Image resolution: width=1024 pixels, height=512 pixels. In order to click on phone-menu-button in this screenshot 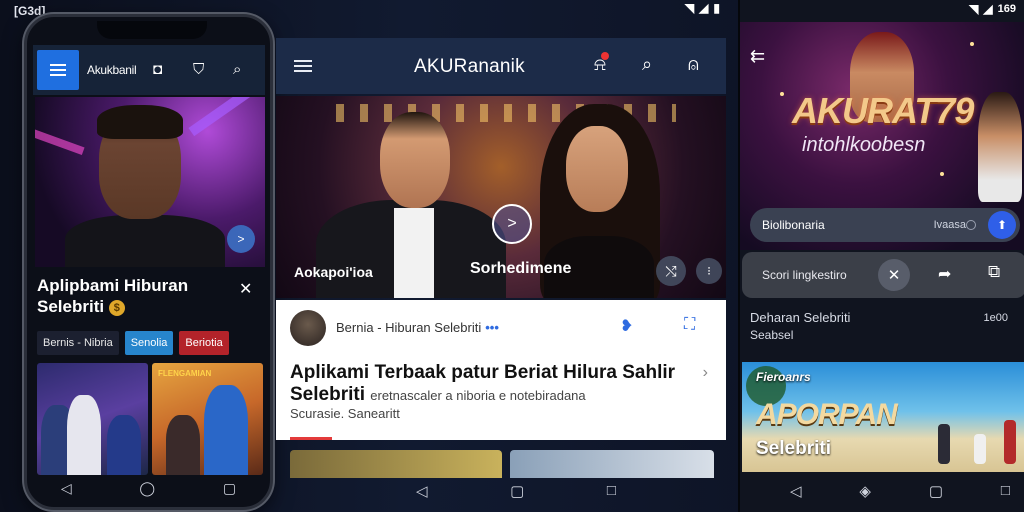, I will do `click(58, 70)`.